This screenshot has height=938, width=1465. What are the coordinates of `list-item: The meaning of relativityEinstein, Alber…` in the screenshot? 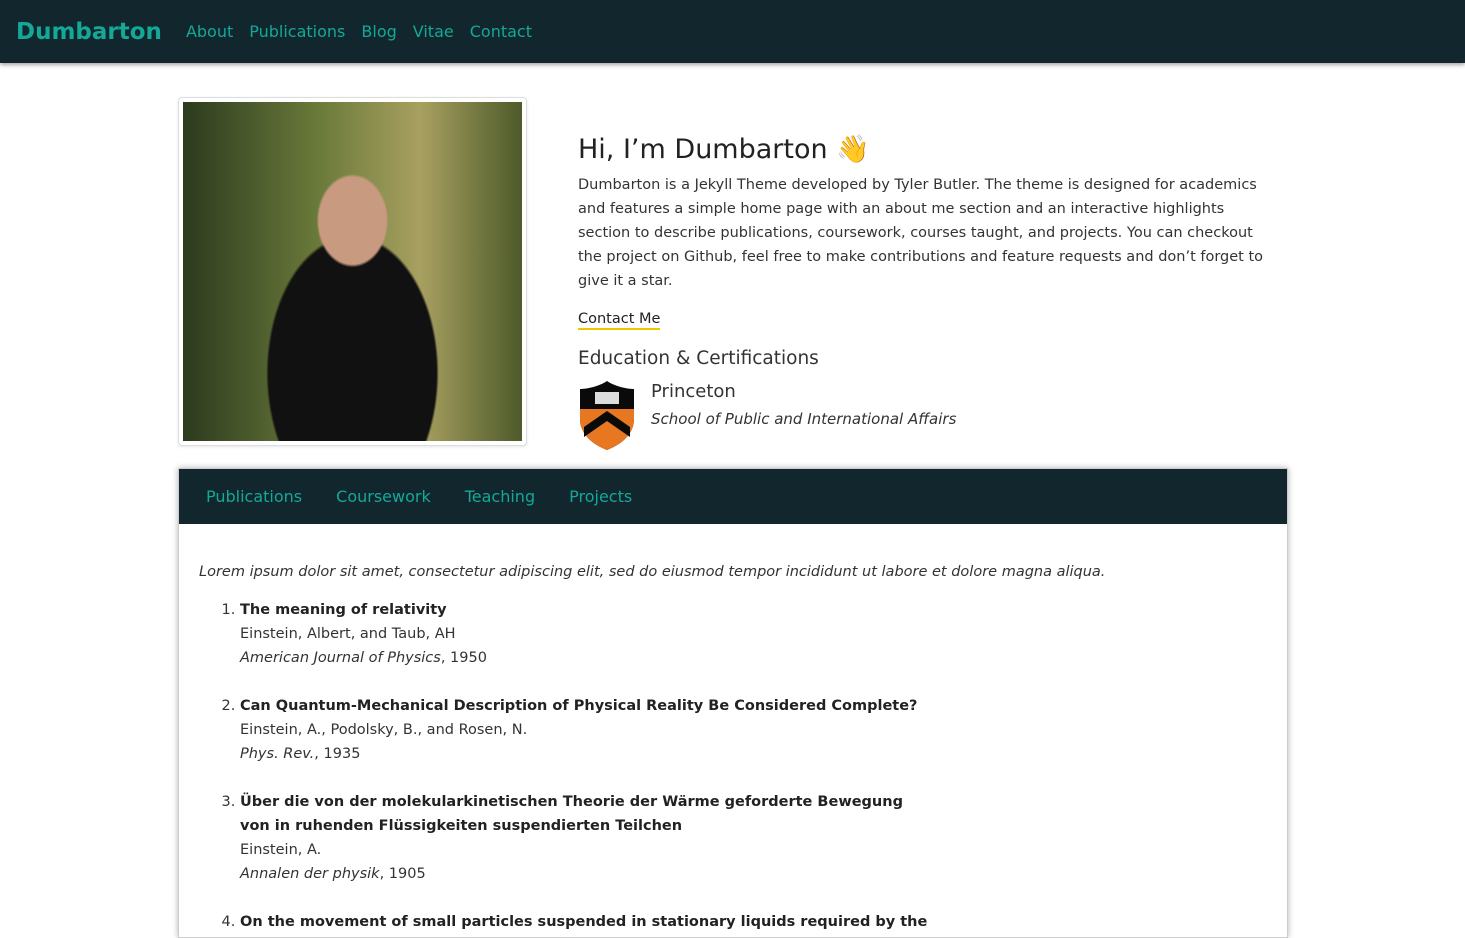 It's located at (763, 634).